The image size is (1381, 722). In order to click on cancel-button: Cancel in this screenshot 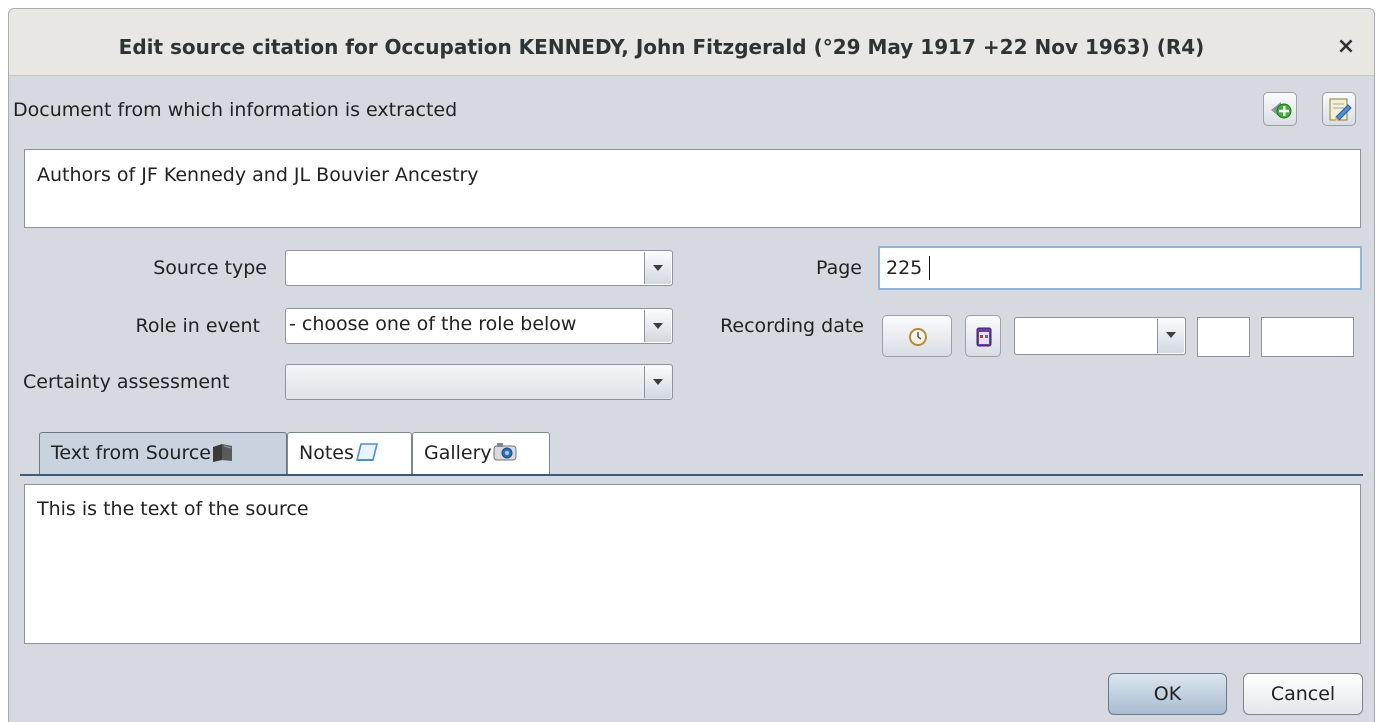, I will do `click(1303, 694)`.